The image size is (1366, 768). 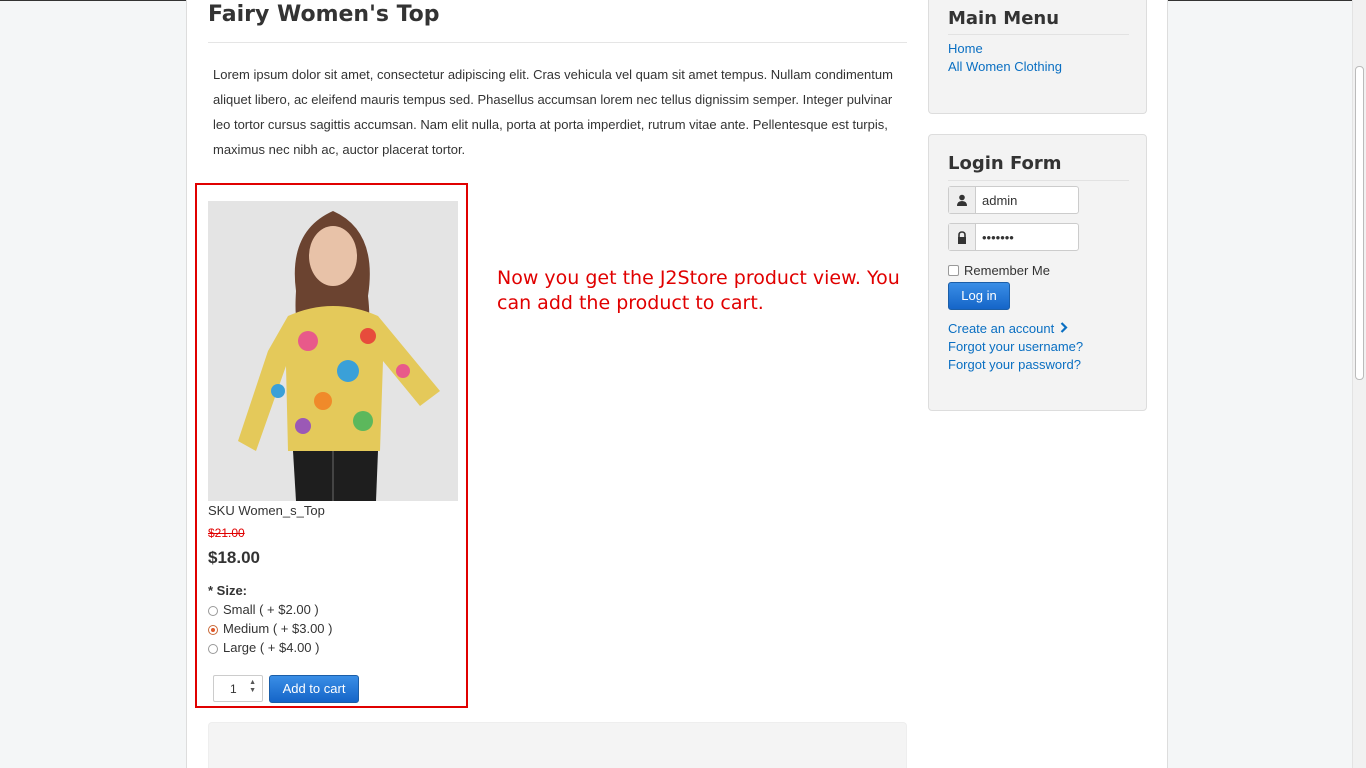 What do you see at coordinates (1000, 200) in the screenshot?
I see `username-value: admin` at bounding box center [1000, 200].